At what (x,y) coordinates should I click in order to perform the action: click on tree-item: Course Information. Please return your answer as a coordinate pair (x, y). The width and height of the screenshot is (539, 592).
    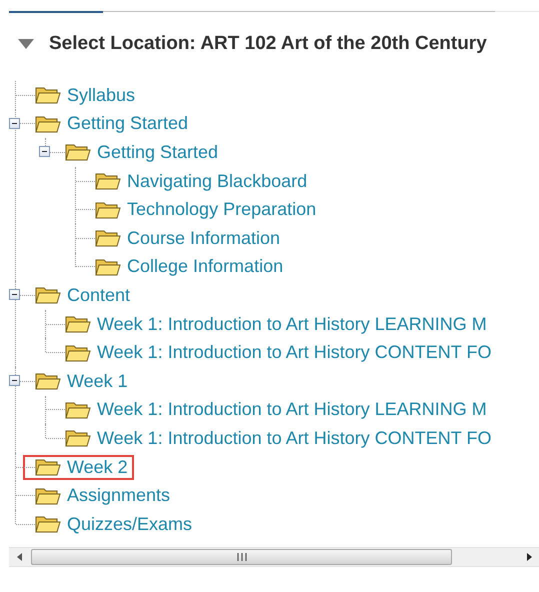
    Looking at the image, I should click on (203, 238).